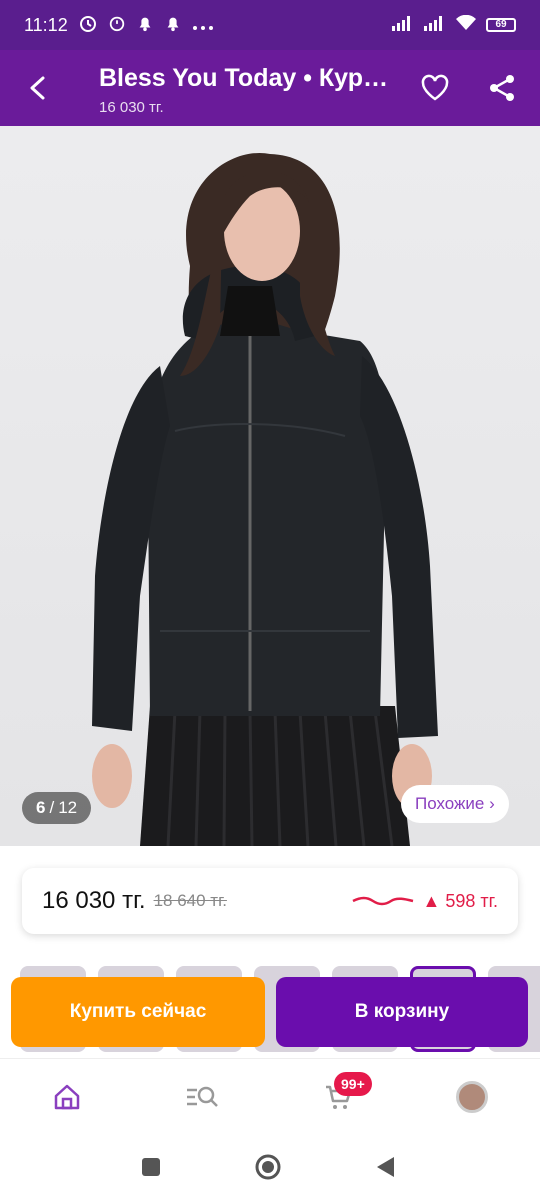  What do you see at coordinates (68, 807) in the screenshot?
I see `image-counter-total: 12` at bounding box center [68, 807].